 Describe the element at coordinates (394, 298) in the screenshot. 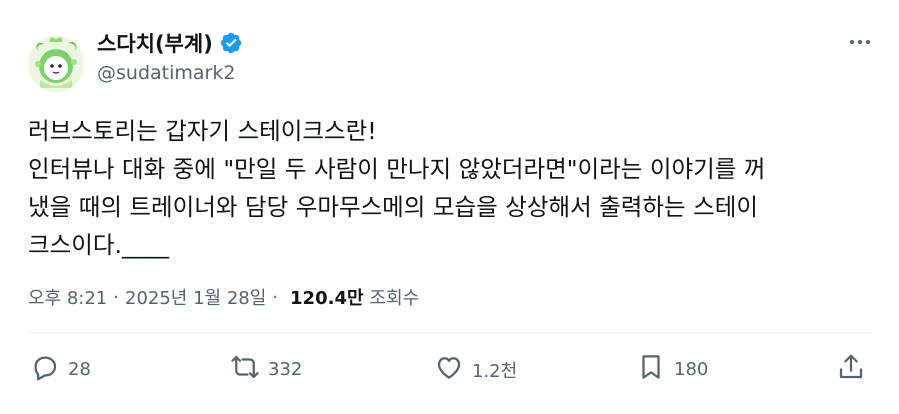

I see `view-count-label: 조회수` at that location.